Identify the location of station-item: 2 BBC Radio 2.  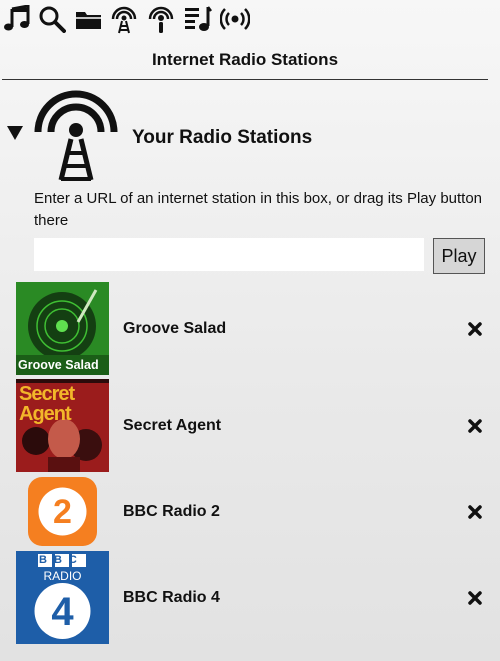
(250, 512).